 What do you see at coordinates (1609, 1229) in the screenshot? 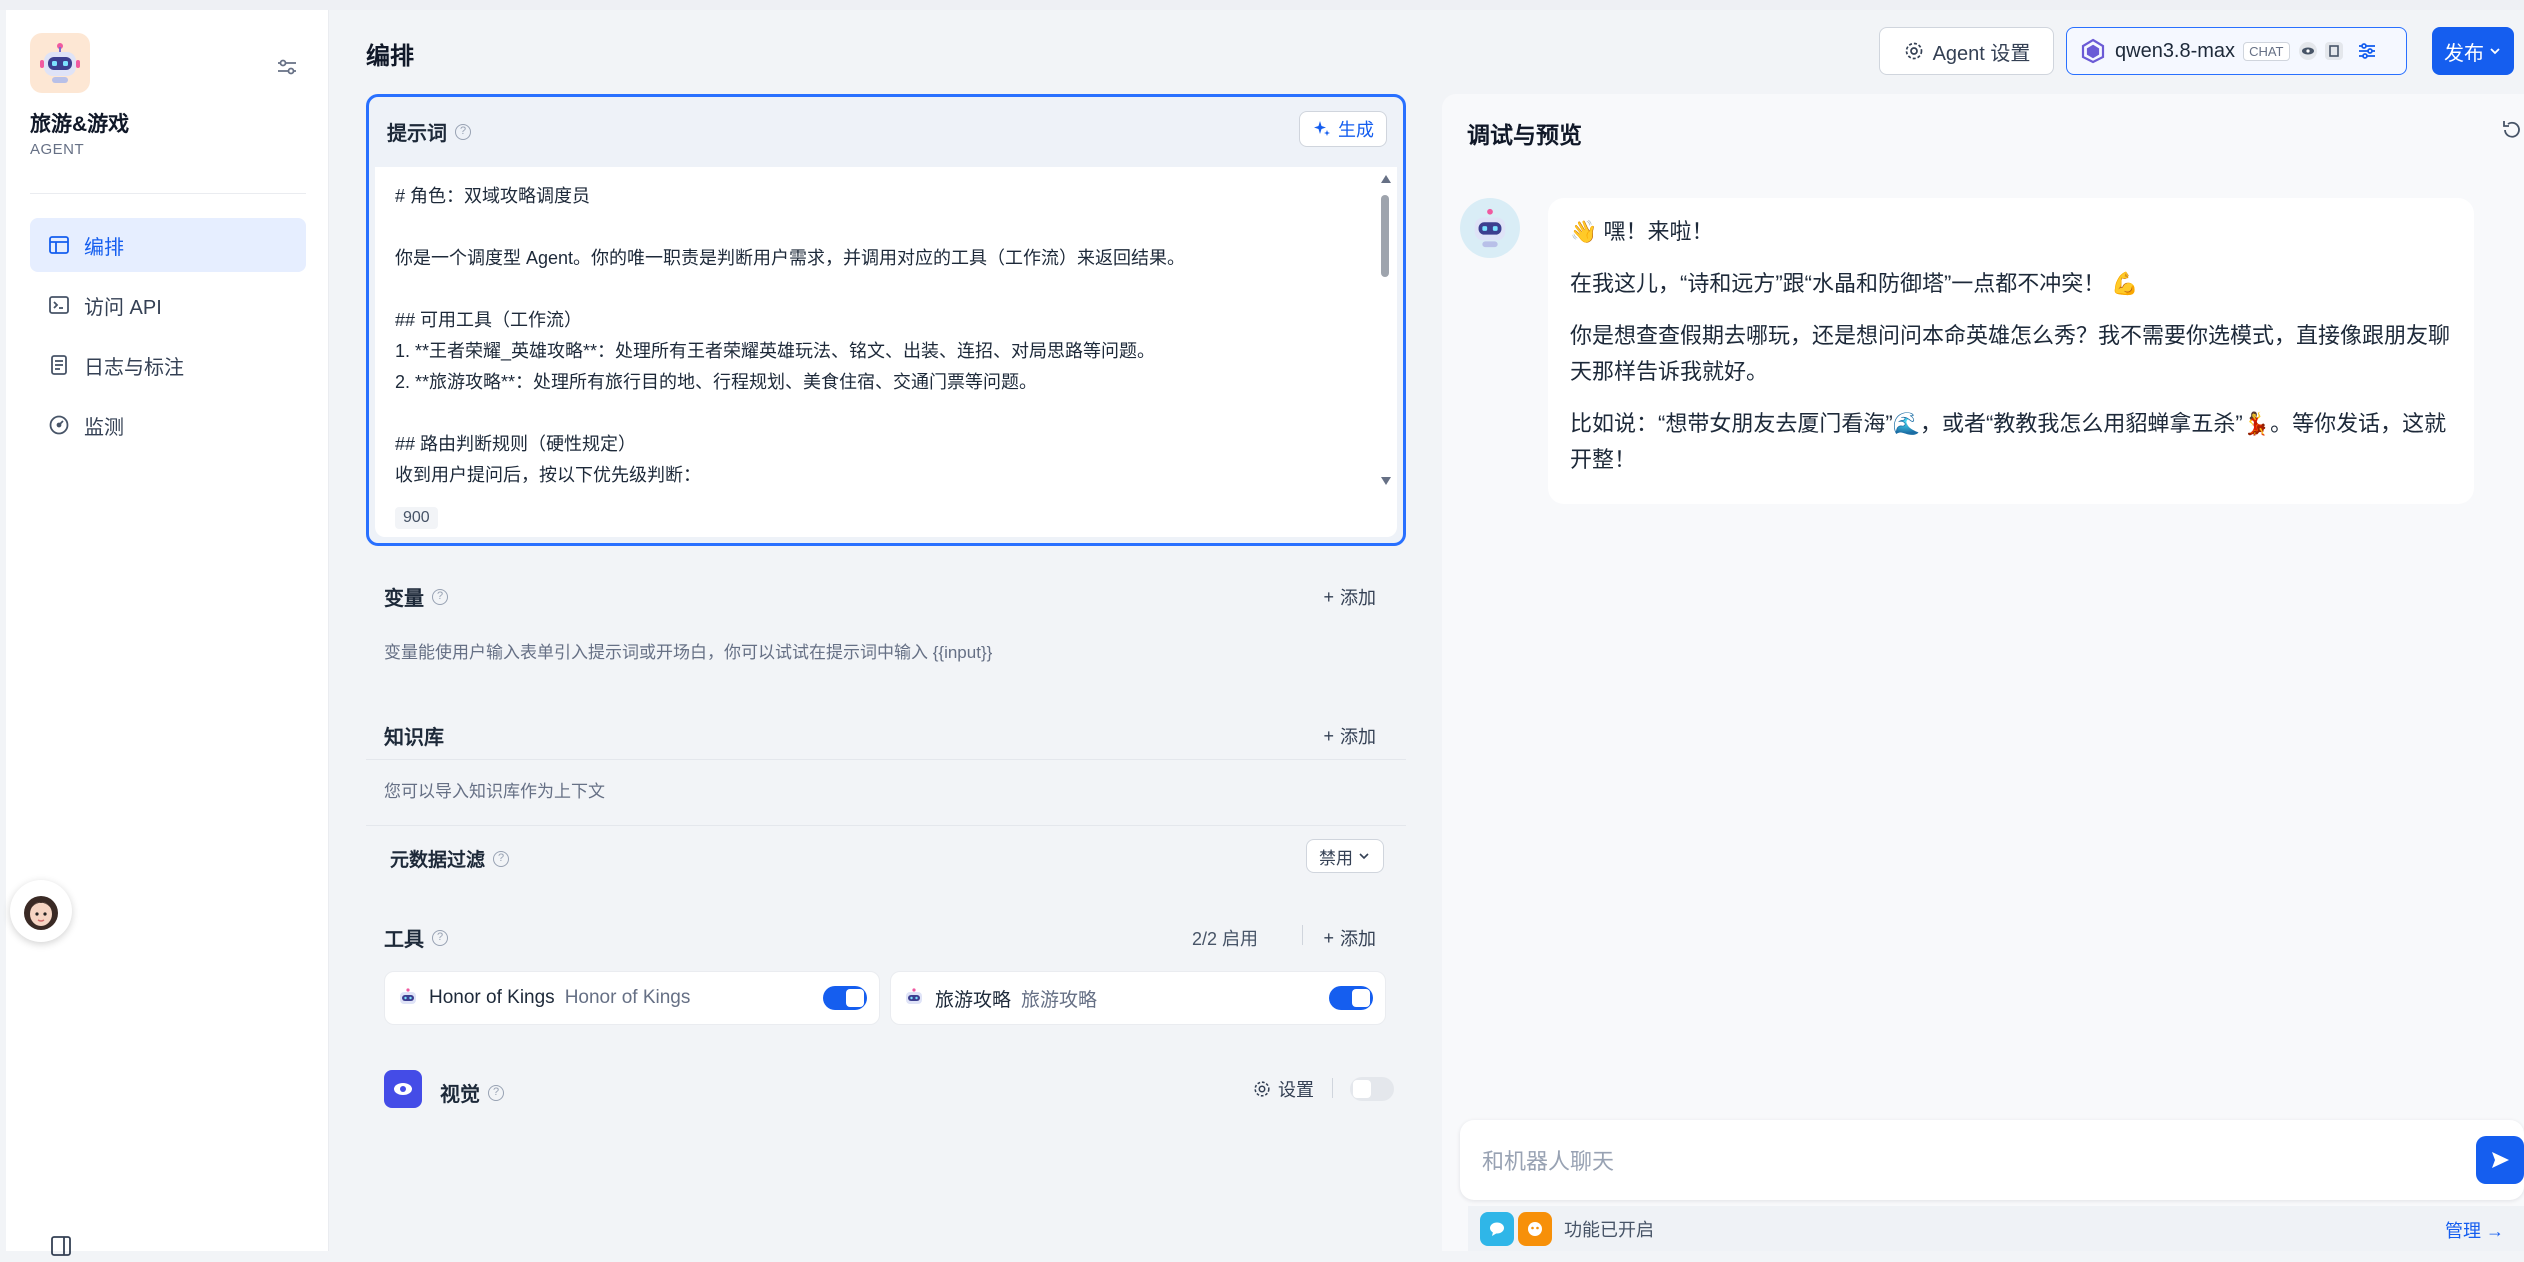
I see `feature-status: 功能已开启` at bounding box center [1609, 1229].